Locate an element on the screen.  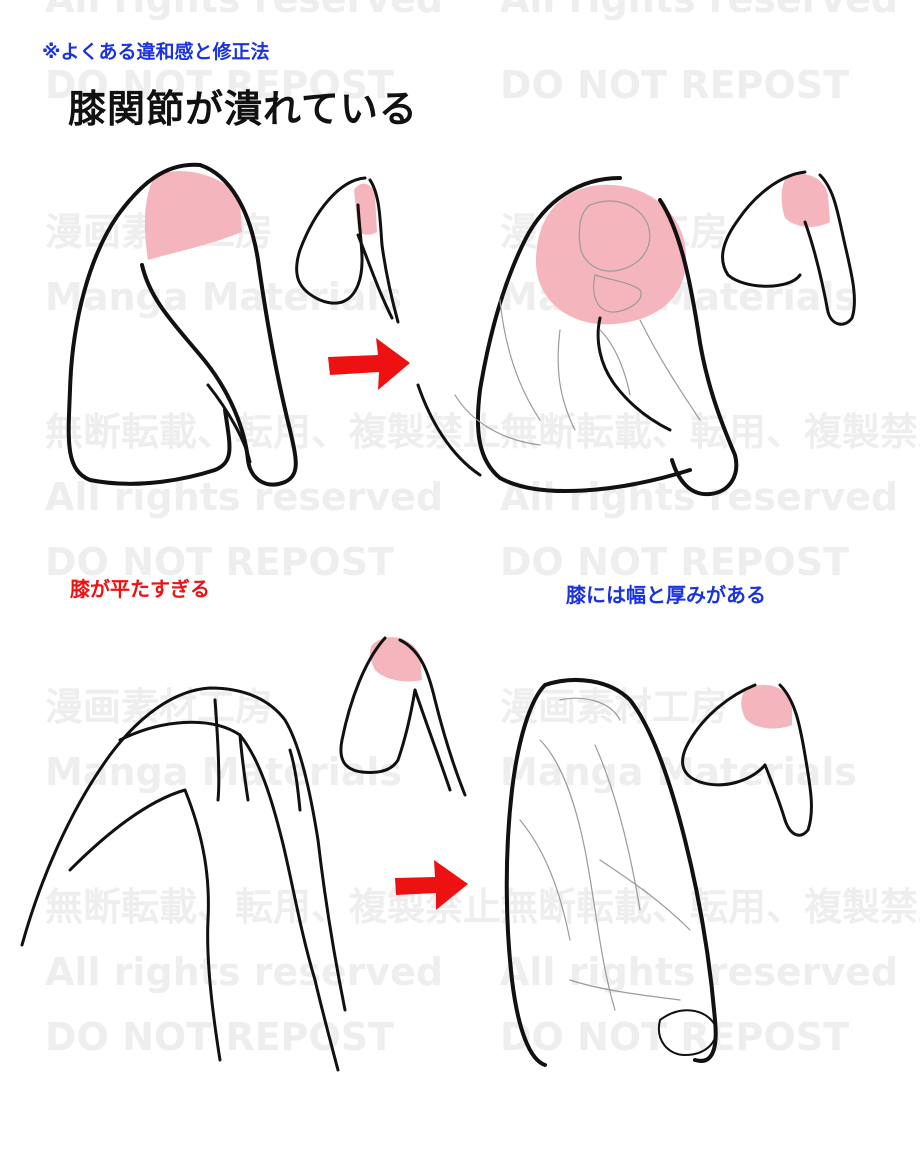
calf-curve is located at coordinates (634, 374).